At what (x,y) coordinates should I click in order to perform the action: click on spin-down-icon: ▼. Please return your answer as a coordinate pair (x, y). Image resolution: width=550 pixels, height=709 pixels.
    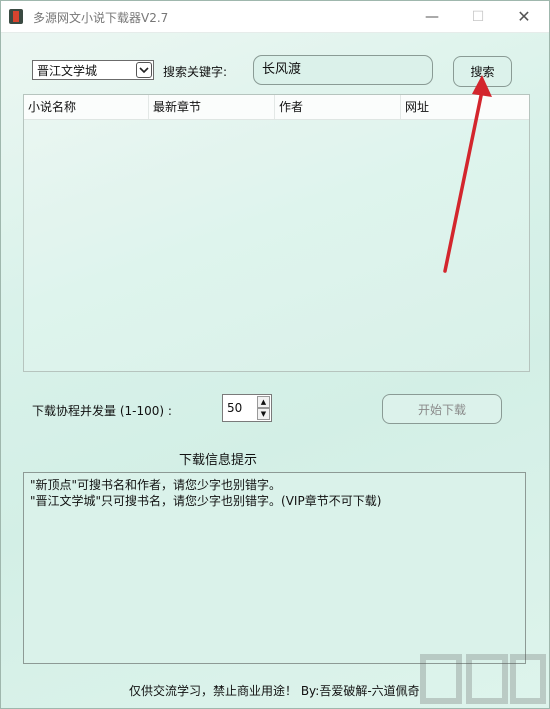
    Looking at the image, I should click on (263, 414).